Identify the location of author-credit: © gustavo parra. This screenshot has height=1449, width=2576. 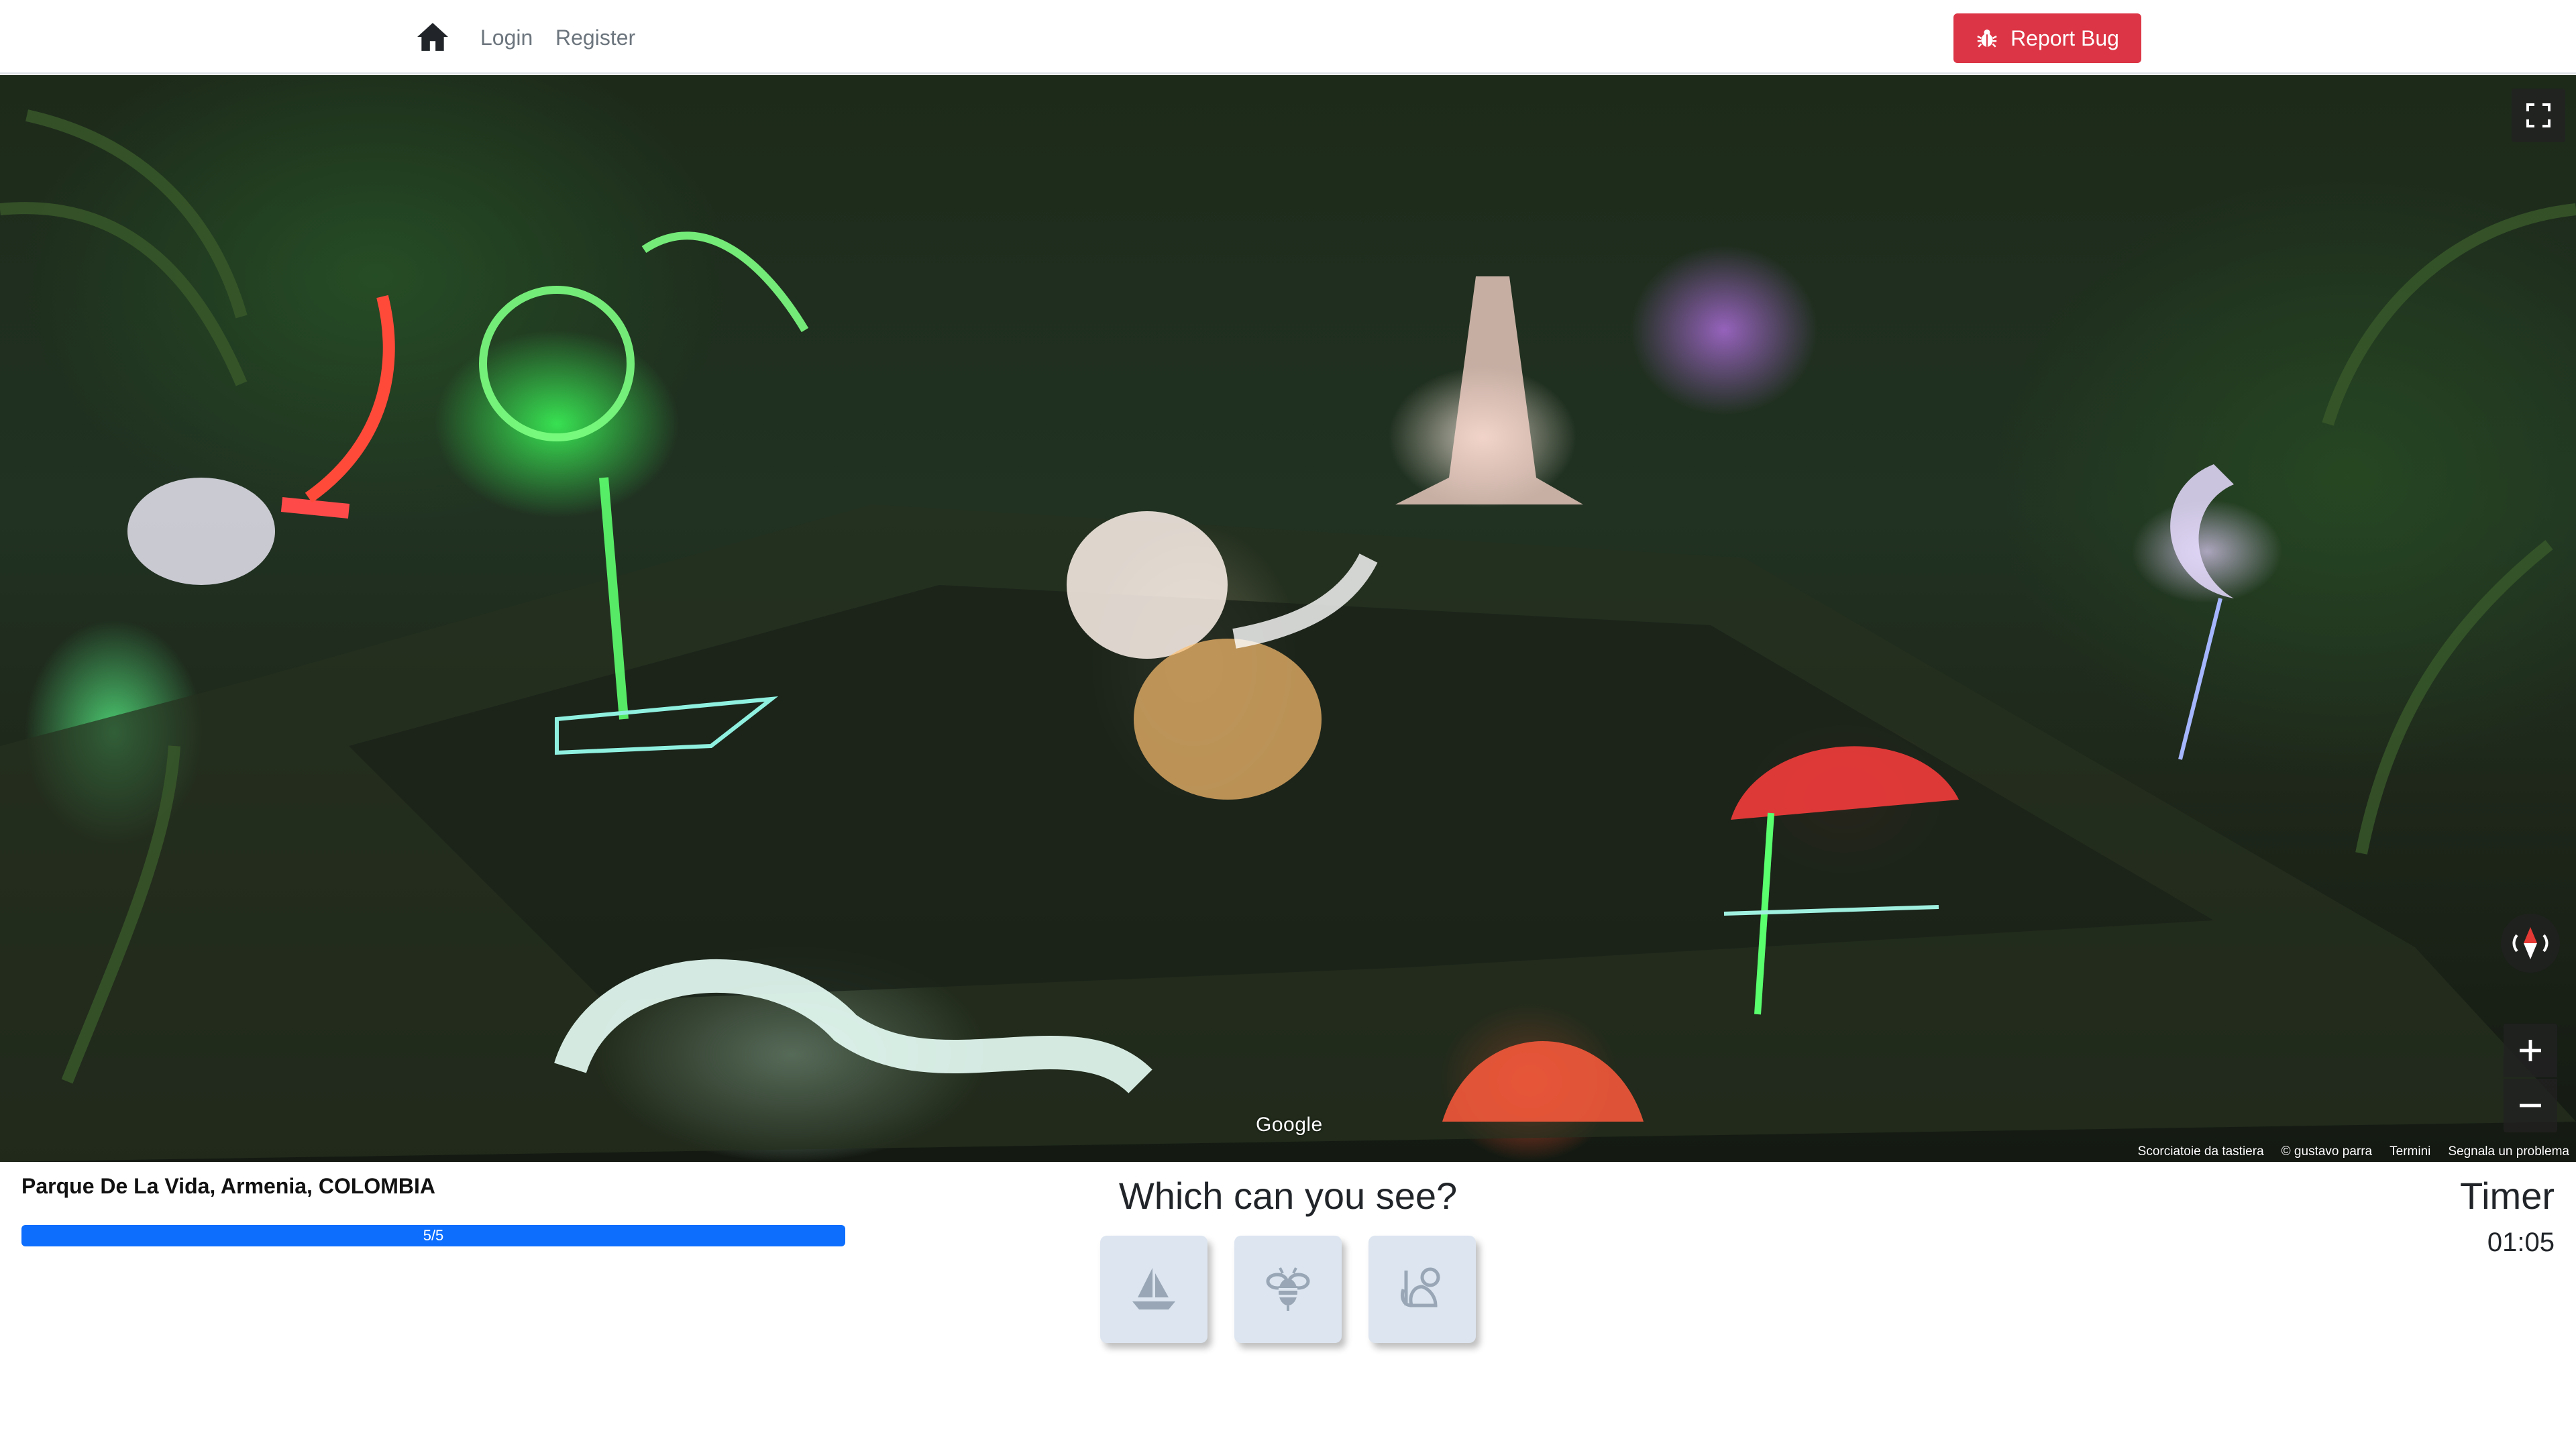
(2327, 1151).